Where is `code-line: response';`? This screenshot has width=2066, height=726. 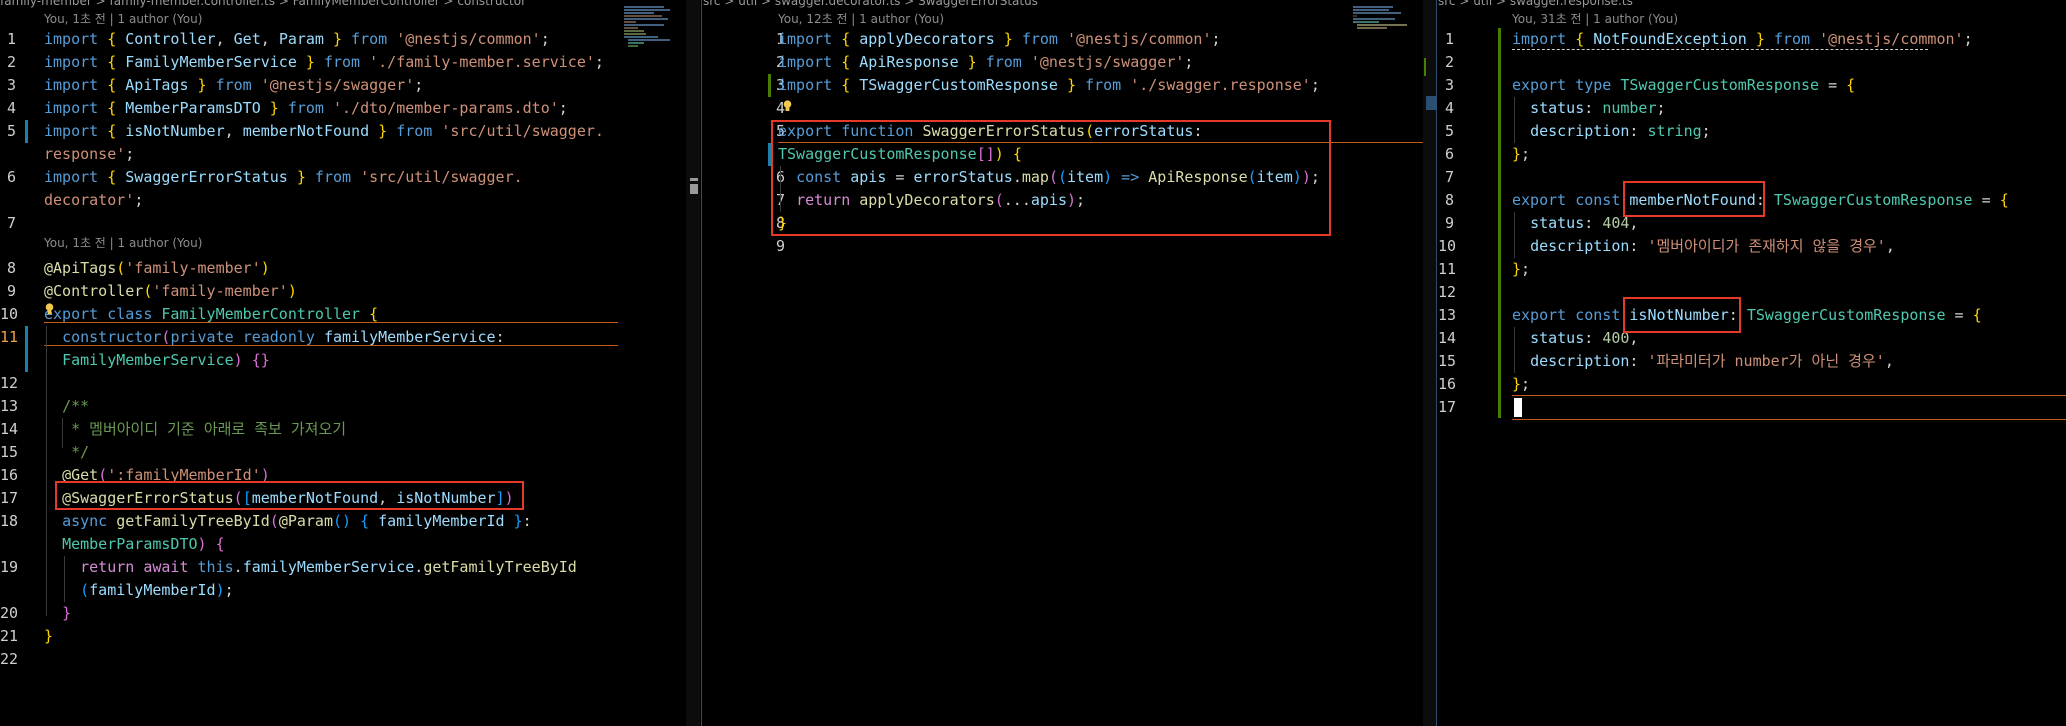 code-line: response'; is located at coordinates (343, 154).